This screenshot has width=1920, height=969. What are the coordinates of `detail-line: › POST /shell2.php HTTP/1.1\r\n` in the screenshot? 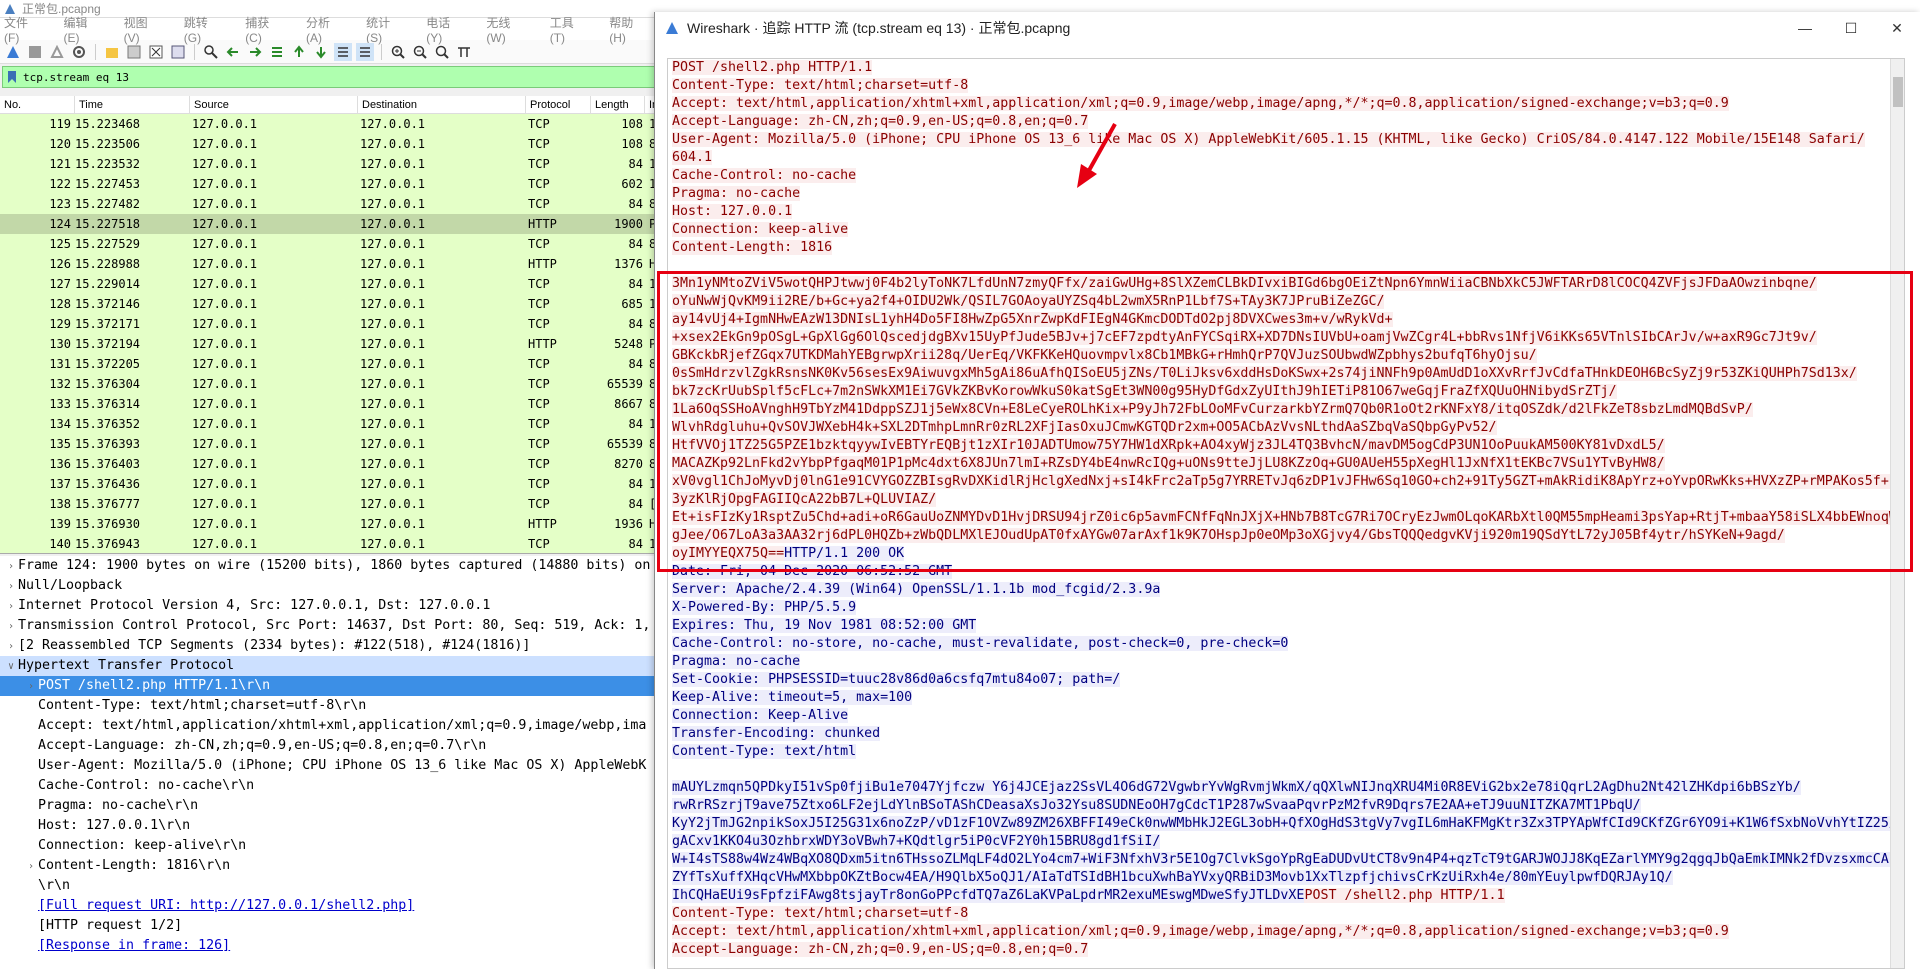 It's located at (335, 686).